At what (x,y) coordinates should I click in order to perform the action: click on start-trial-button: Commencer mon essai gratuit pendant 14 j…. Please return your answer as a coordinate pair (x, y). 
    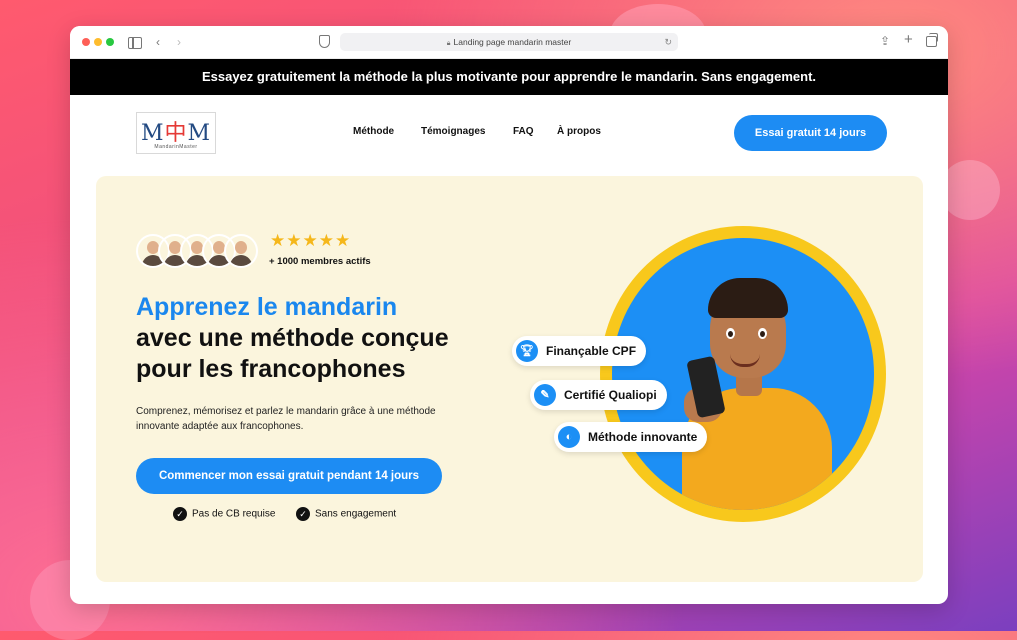
    Looking at the image, I should click on (289, 476).